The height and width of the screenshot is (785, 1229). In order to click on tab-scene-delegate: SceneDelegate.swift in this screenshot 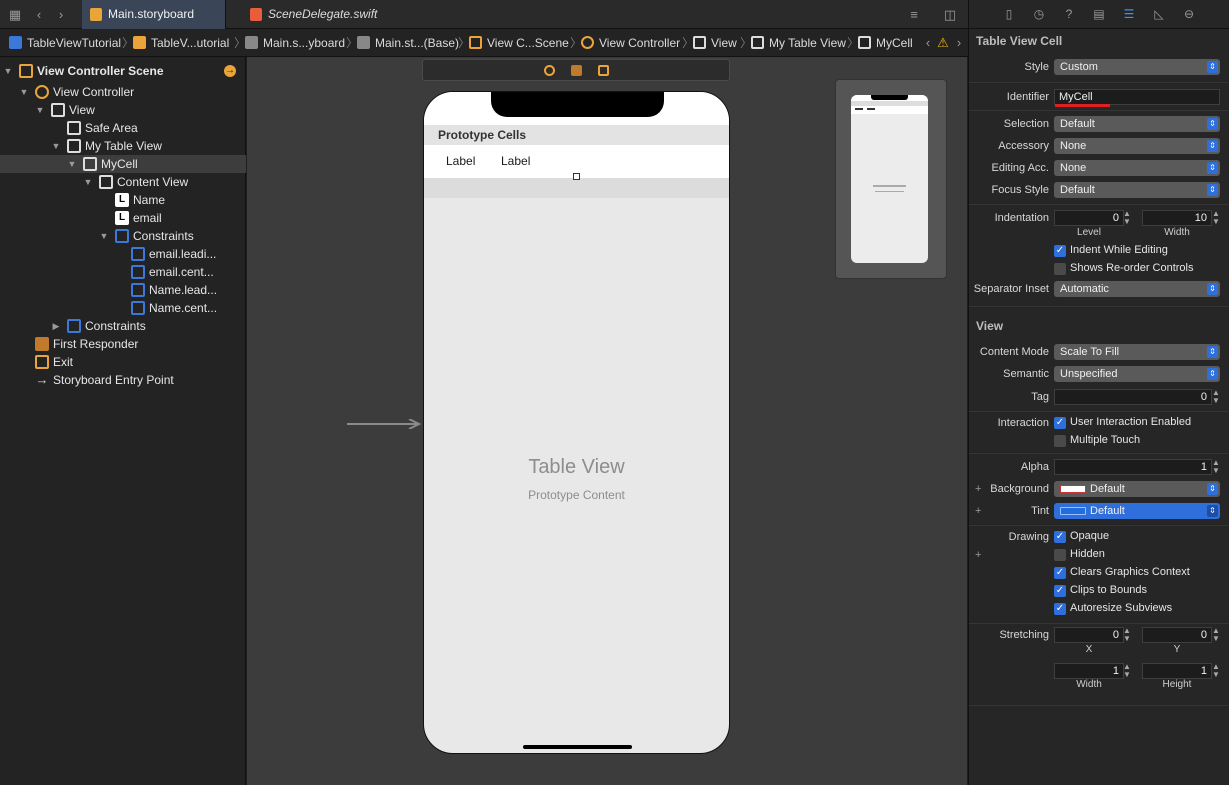, I will do `click(317, 14)`.